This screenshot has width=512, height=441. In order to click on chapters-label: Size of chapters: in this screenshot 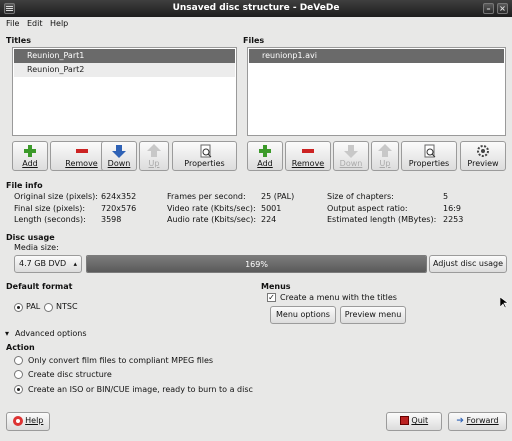, I will do `click(360, 196)`.